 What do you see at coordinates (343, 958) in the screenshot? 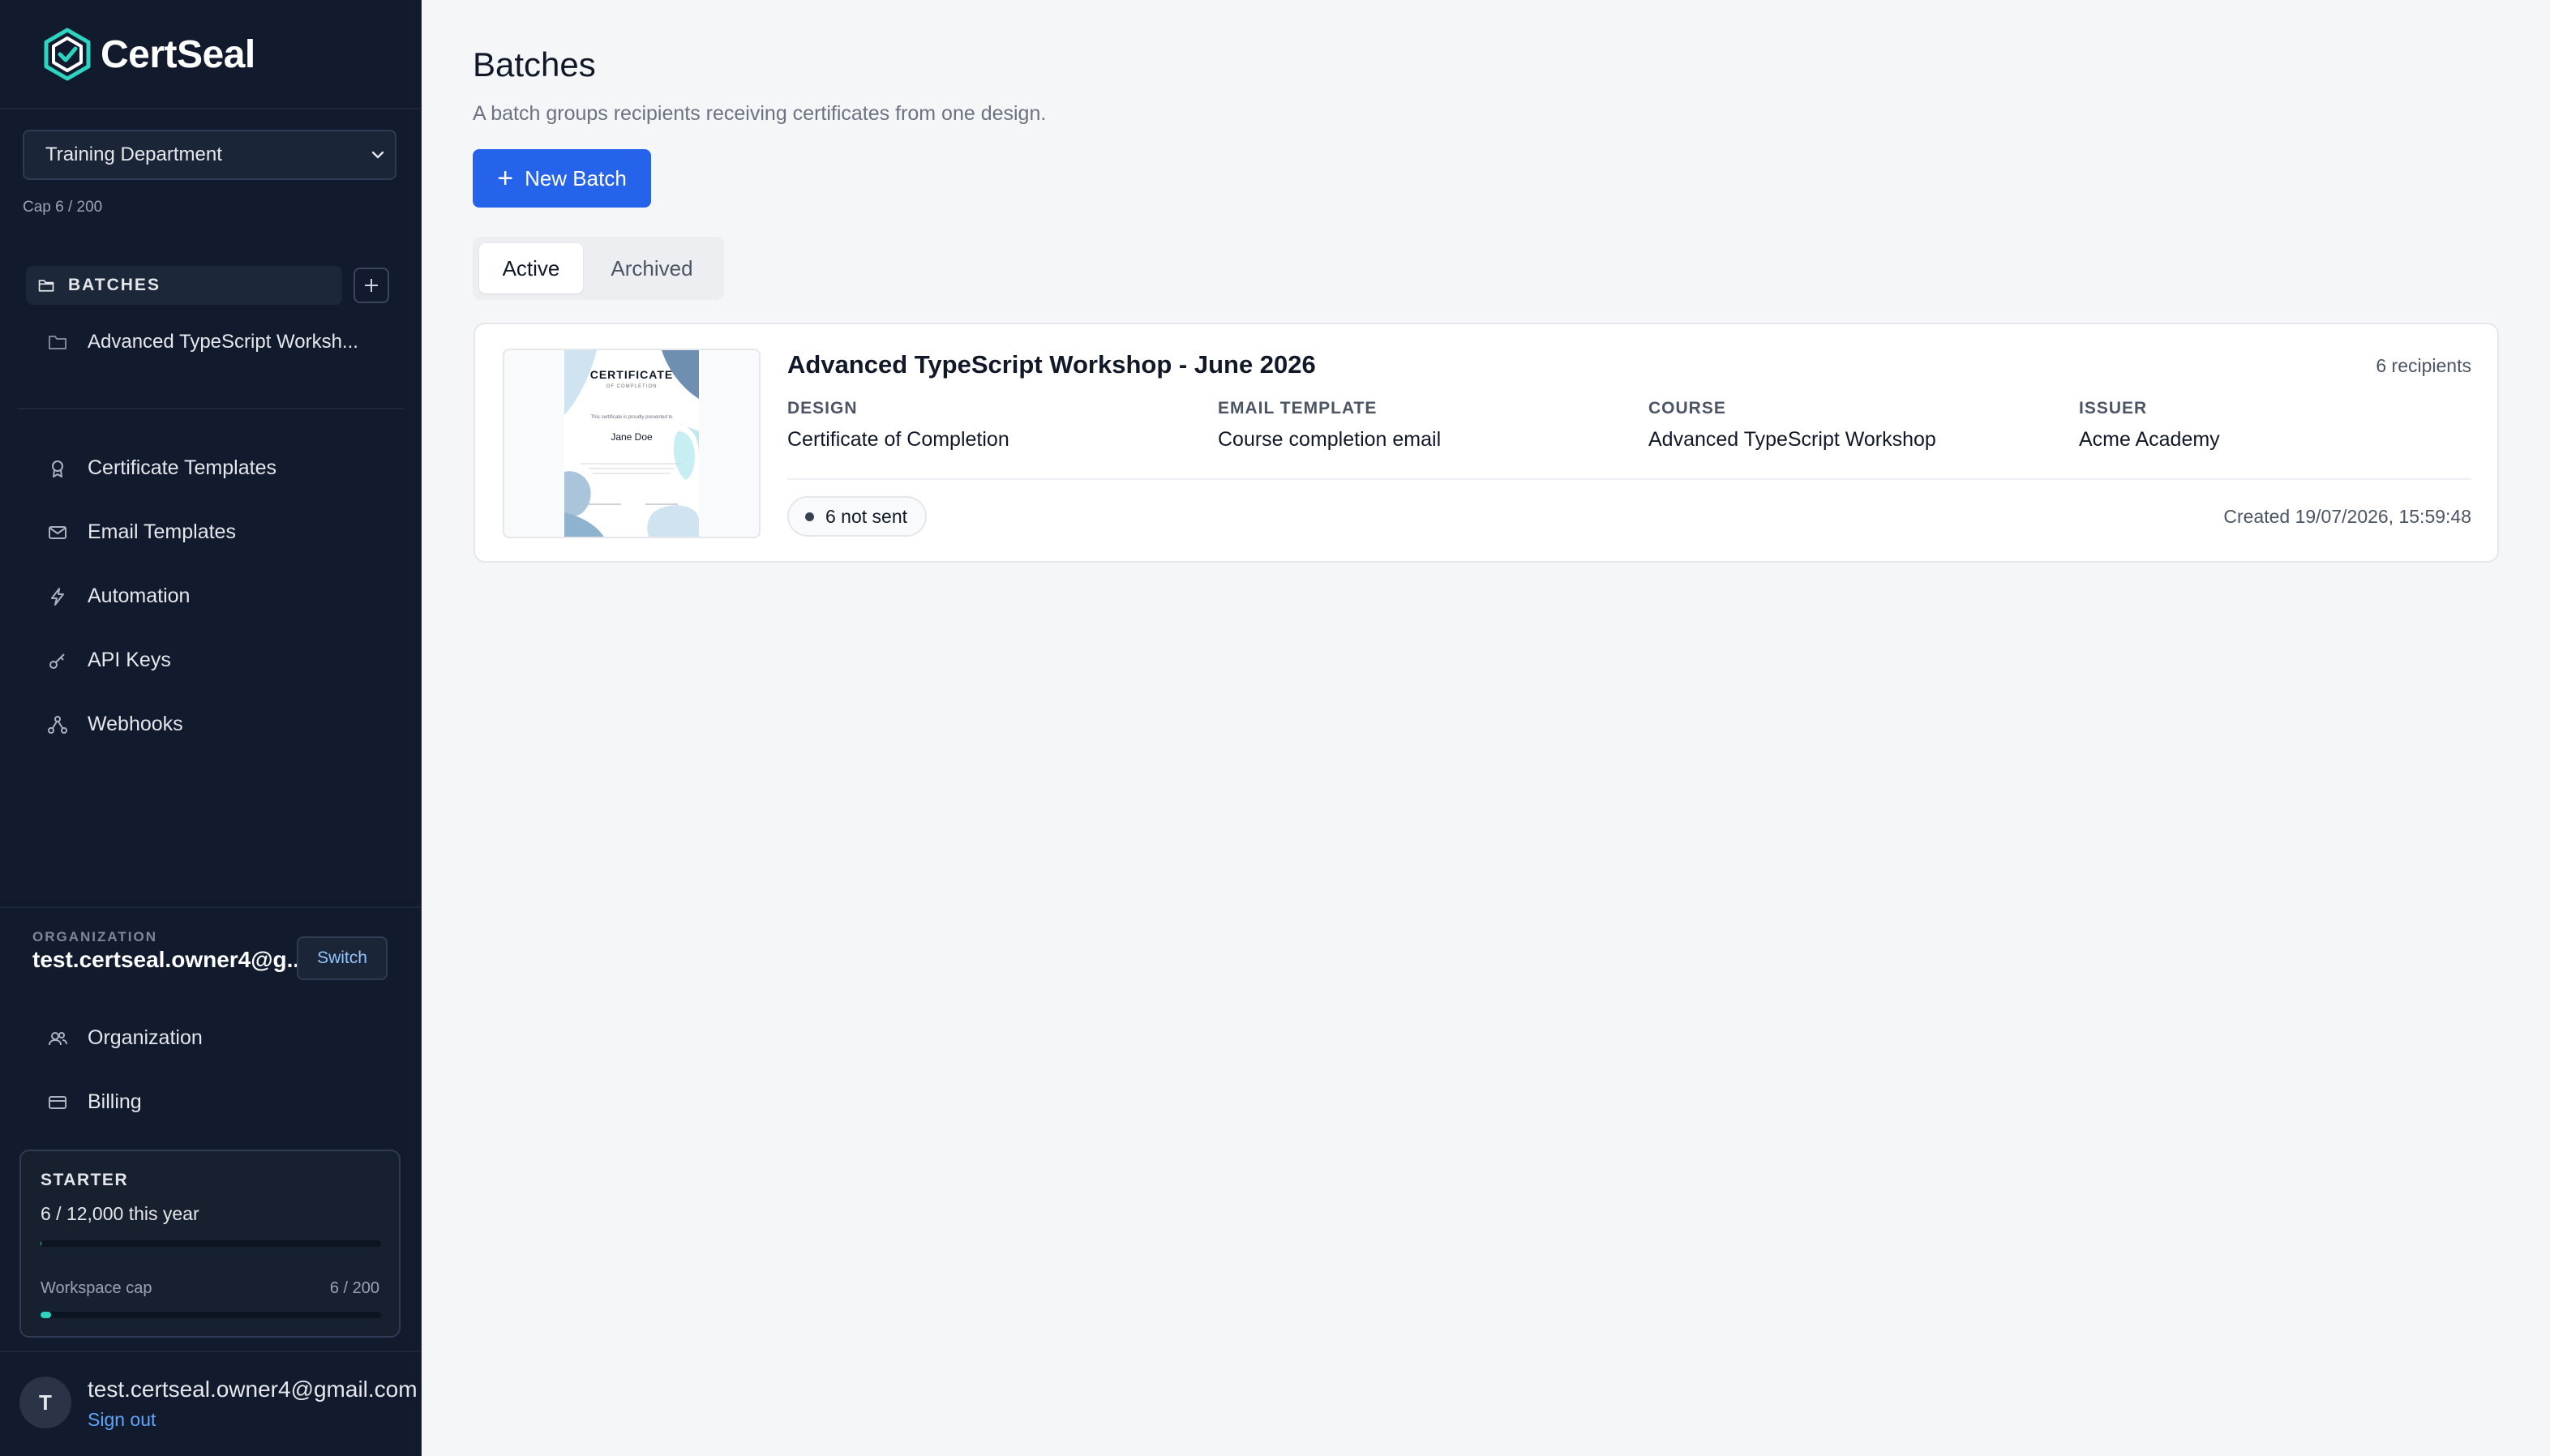
I see `switch-organization-button: Switch` at bounding box center [343, 958].